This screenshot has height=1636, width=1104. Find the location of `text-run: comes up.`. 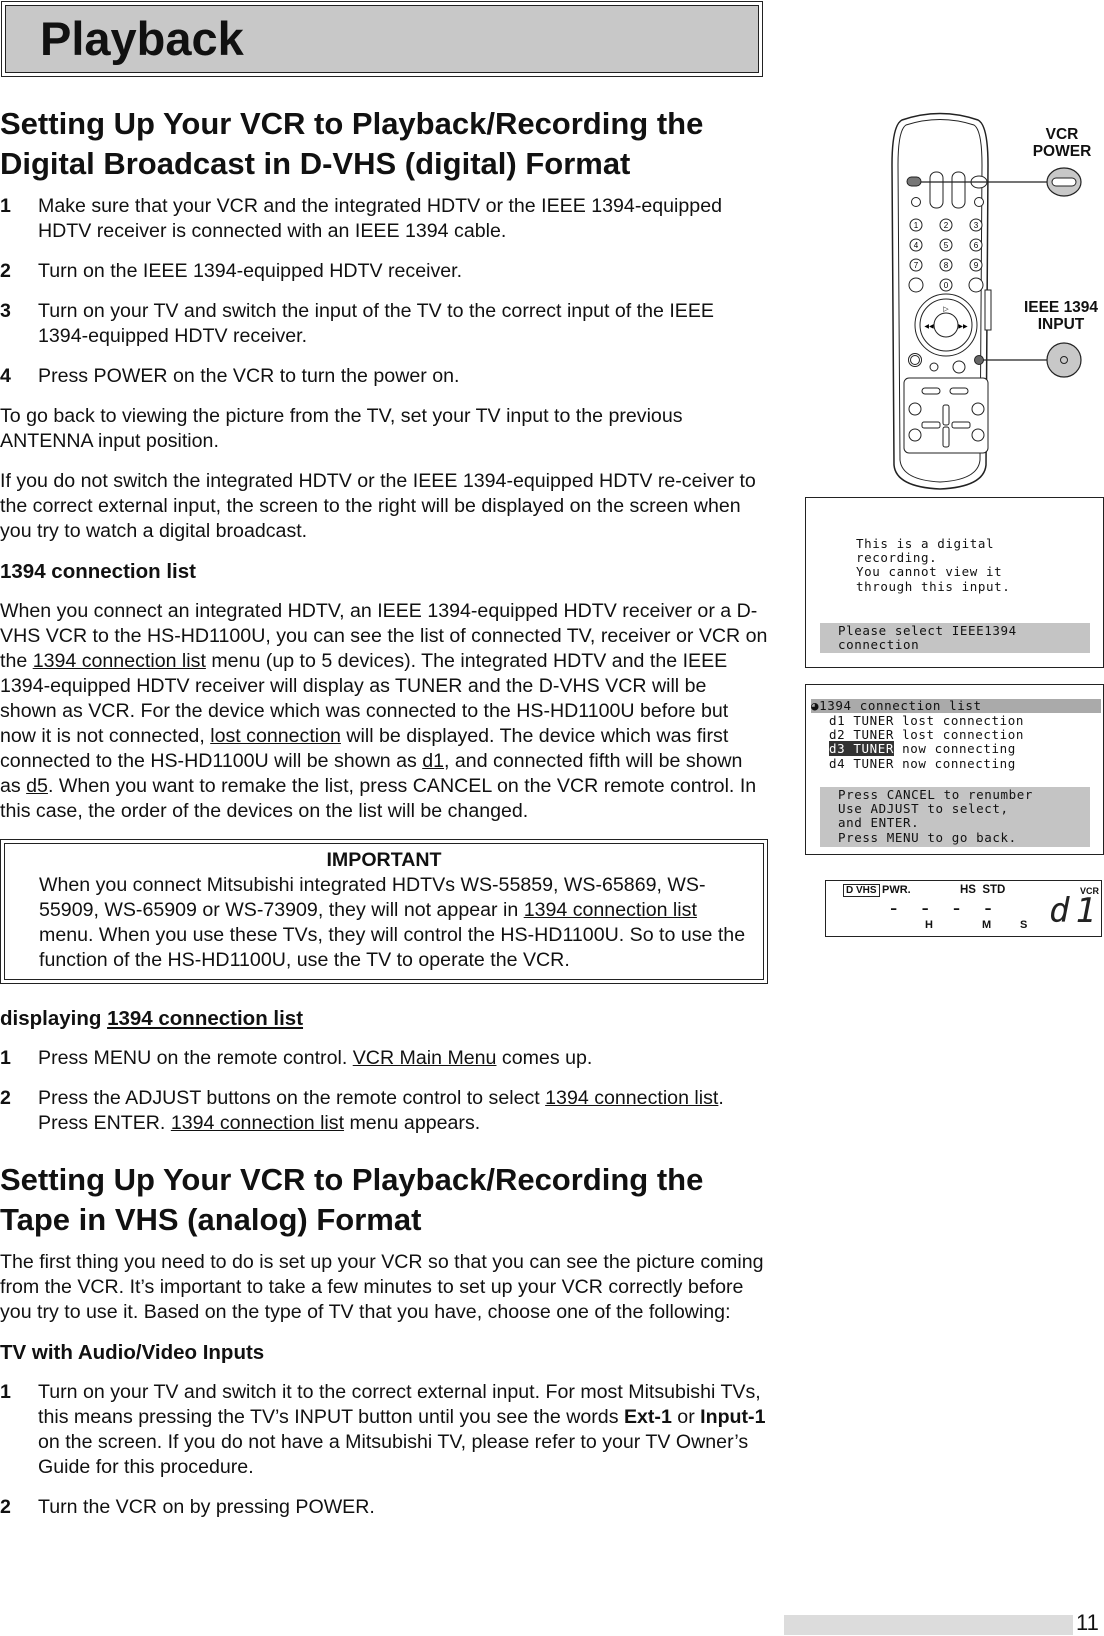

text-run: comes up. is located at coordinates (544, 1058).